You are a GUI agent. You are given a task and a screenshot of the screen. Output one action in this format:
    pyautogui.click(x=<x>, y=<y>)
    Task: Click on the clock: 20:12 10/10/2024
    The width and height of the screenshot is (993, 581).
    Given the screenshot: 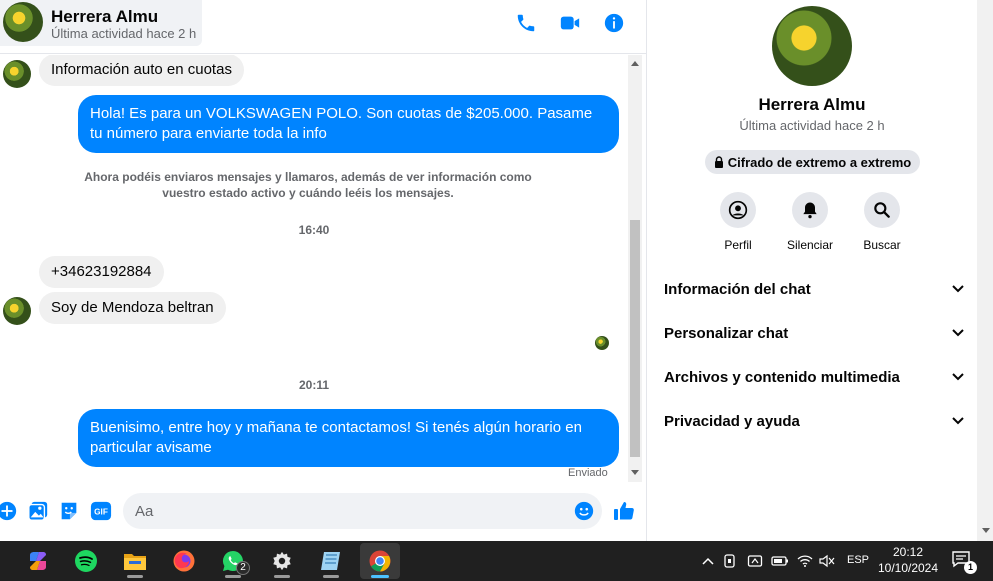 What is the action you would take?
    pyautogui.click(x=908, y=560)
    